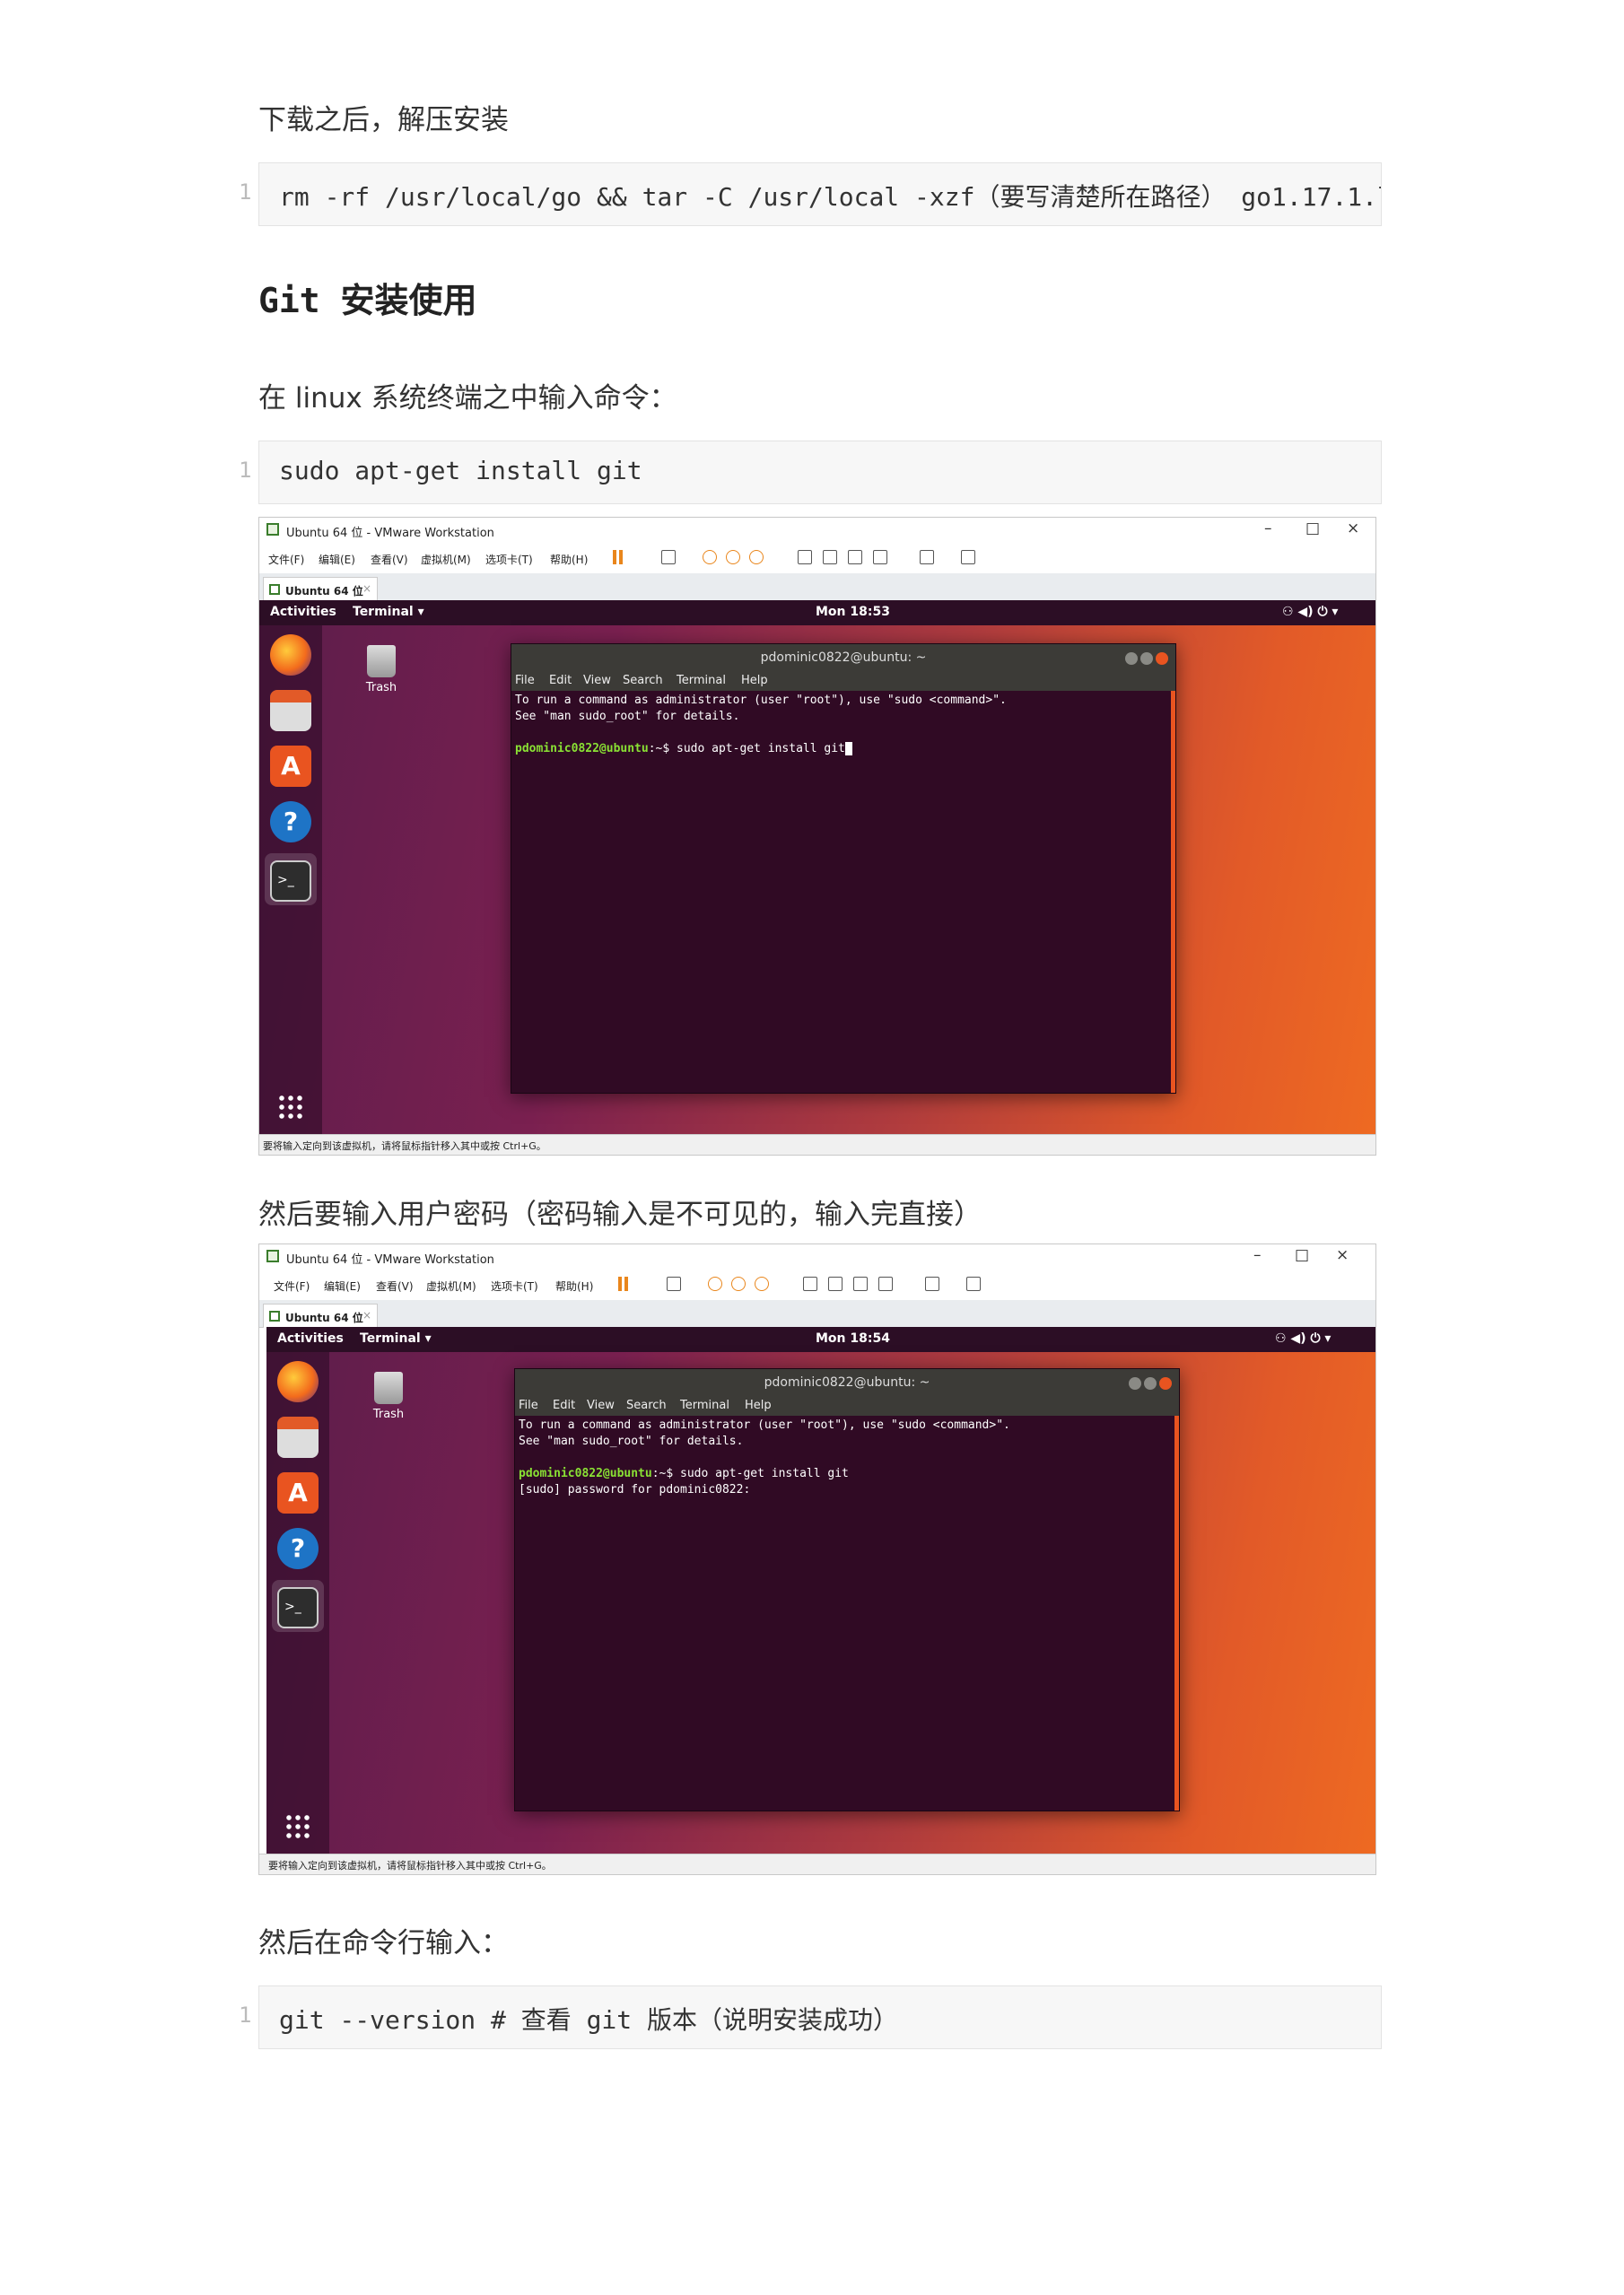 This screenshot has height=2295, width=1624. I want to click on code-block-git-version: git --version # 查看 git 版本（说明安装成功）, so click(820, 2017).